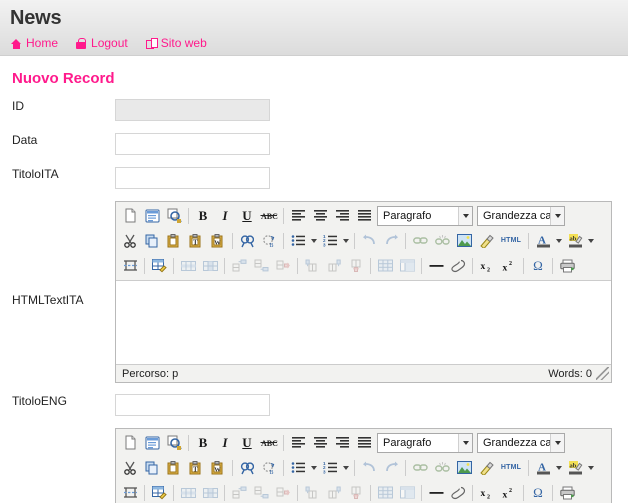 The height and width of the screenshot is (503, 628). What do you see at coordinates (247, 216) in the screenshot?
I see `underline-icon: U` at bounding box center [247, 216].